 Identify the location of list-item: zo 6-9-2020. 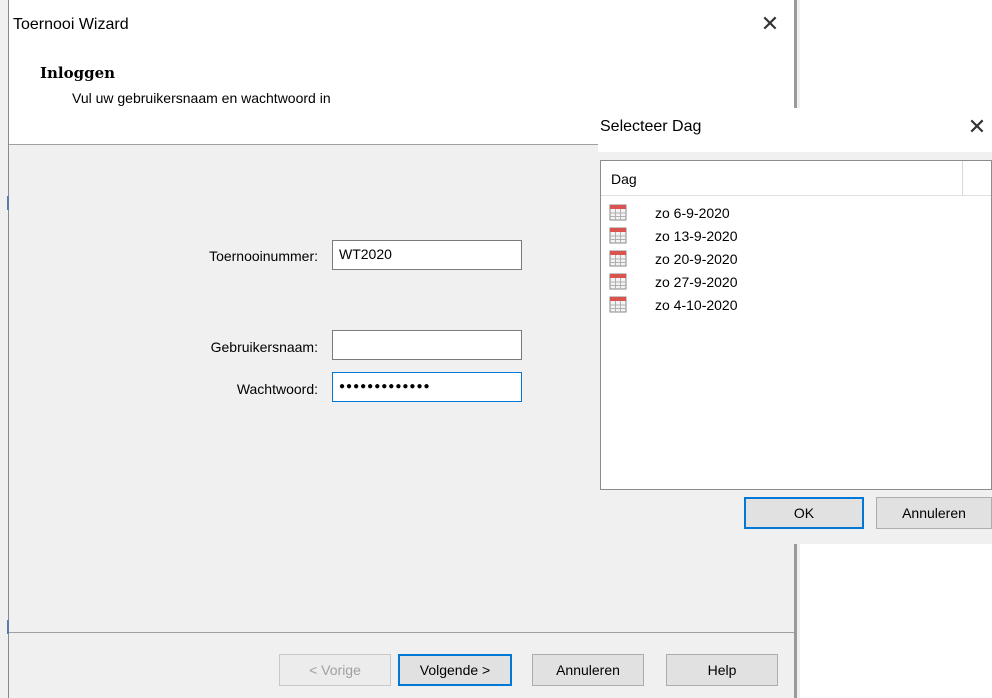
(701, 214).